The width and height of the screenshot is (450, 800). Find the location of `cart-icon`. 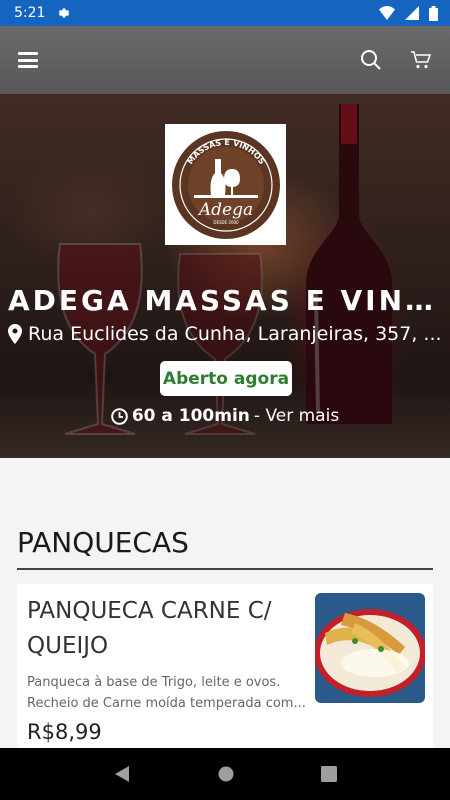

cart-icon is located at coordinates (421, 60).